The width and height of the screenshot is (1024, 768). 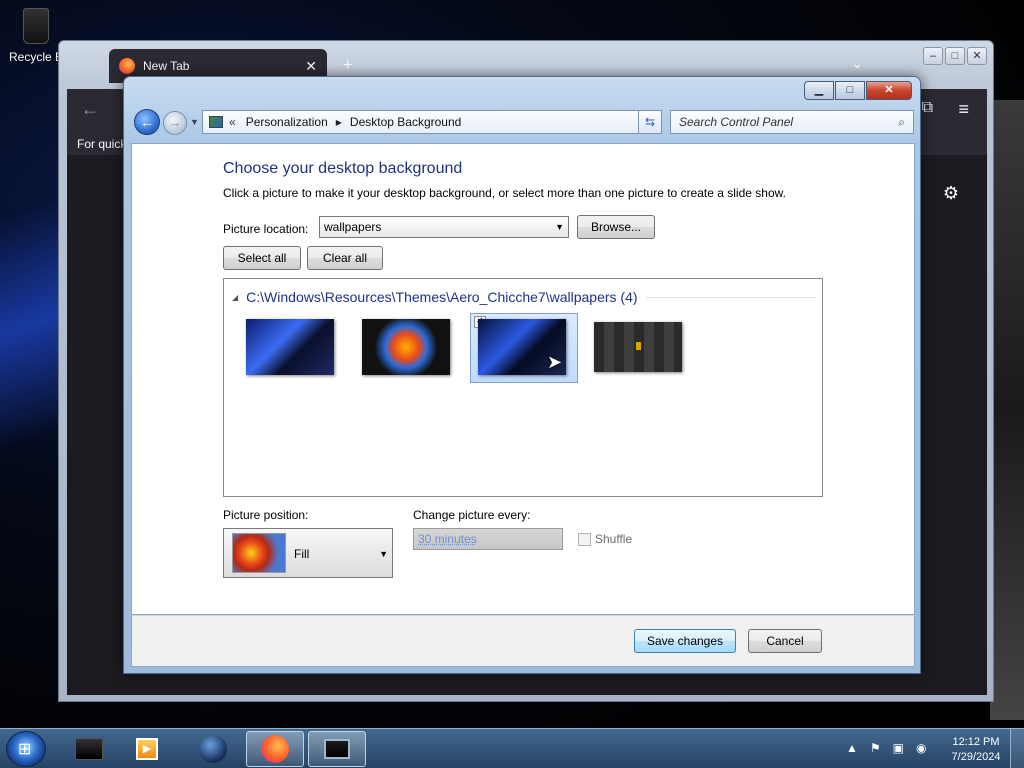 I want to click on browser-window-controls: – □ ✕, so click(x=955, y=56).